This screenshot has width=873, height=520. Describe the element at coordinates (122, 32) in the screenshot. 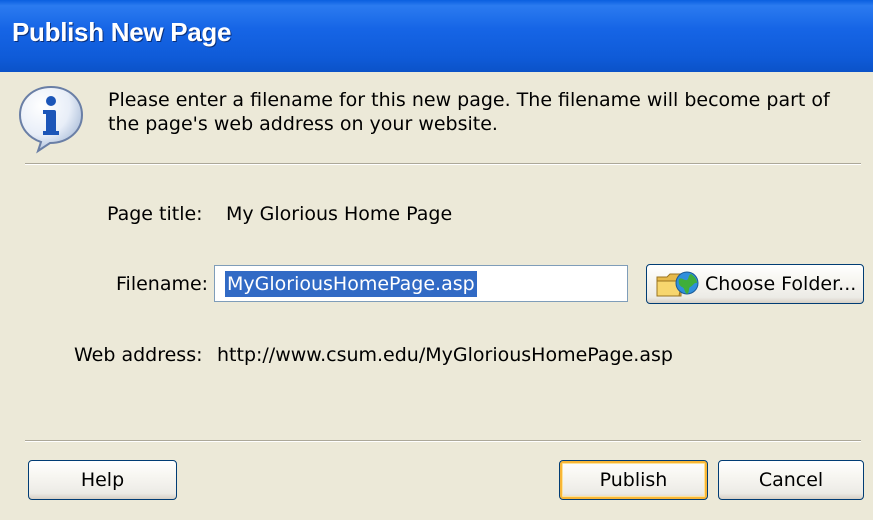

I see `window-title: Publish New Page` at that location.